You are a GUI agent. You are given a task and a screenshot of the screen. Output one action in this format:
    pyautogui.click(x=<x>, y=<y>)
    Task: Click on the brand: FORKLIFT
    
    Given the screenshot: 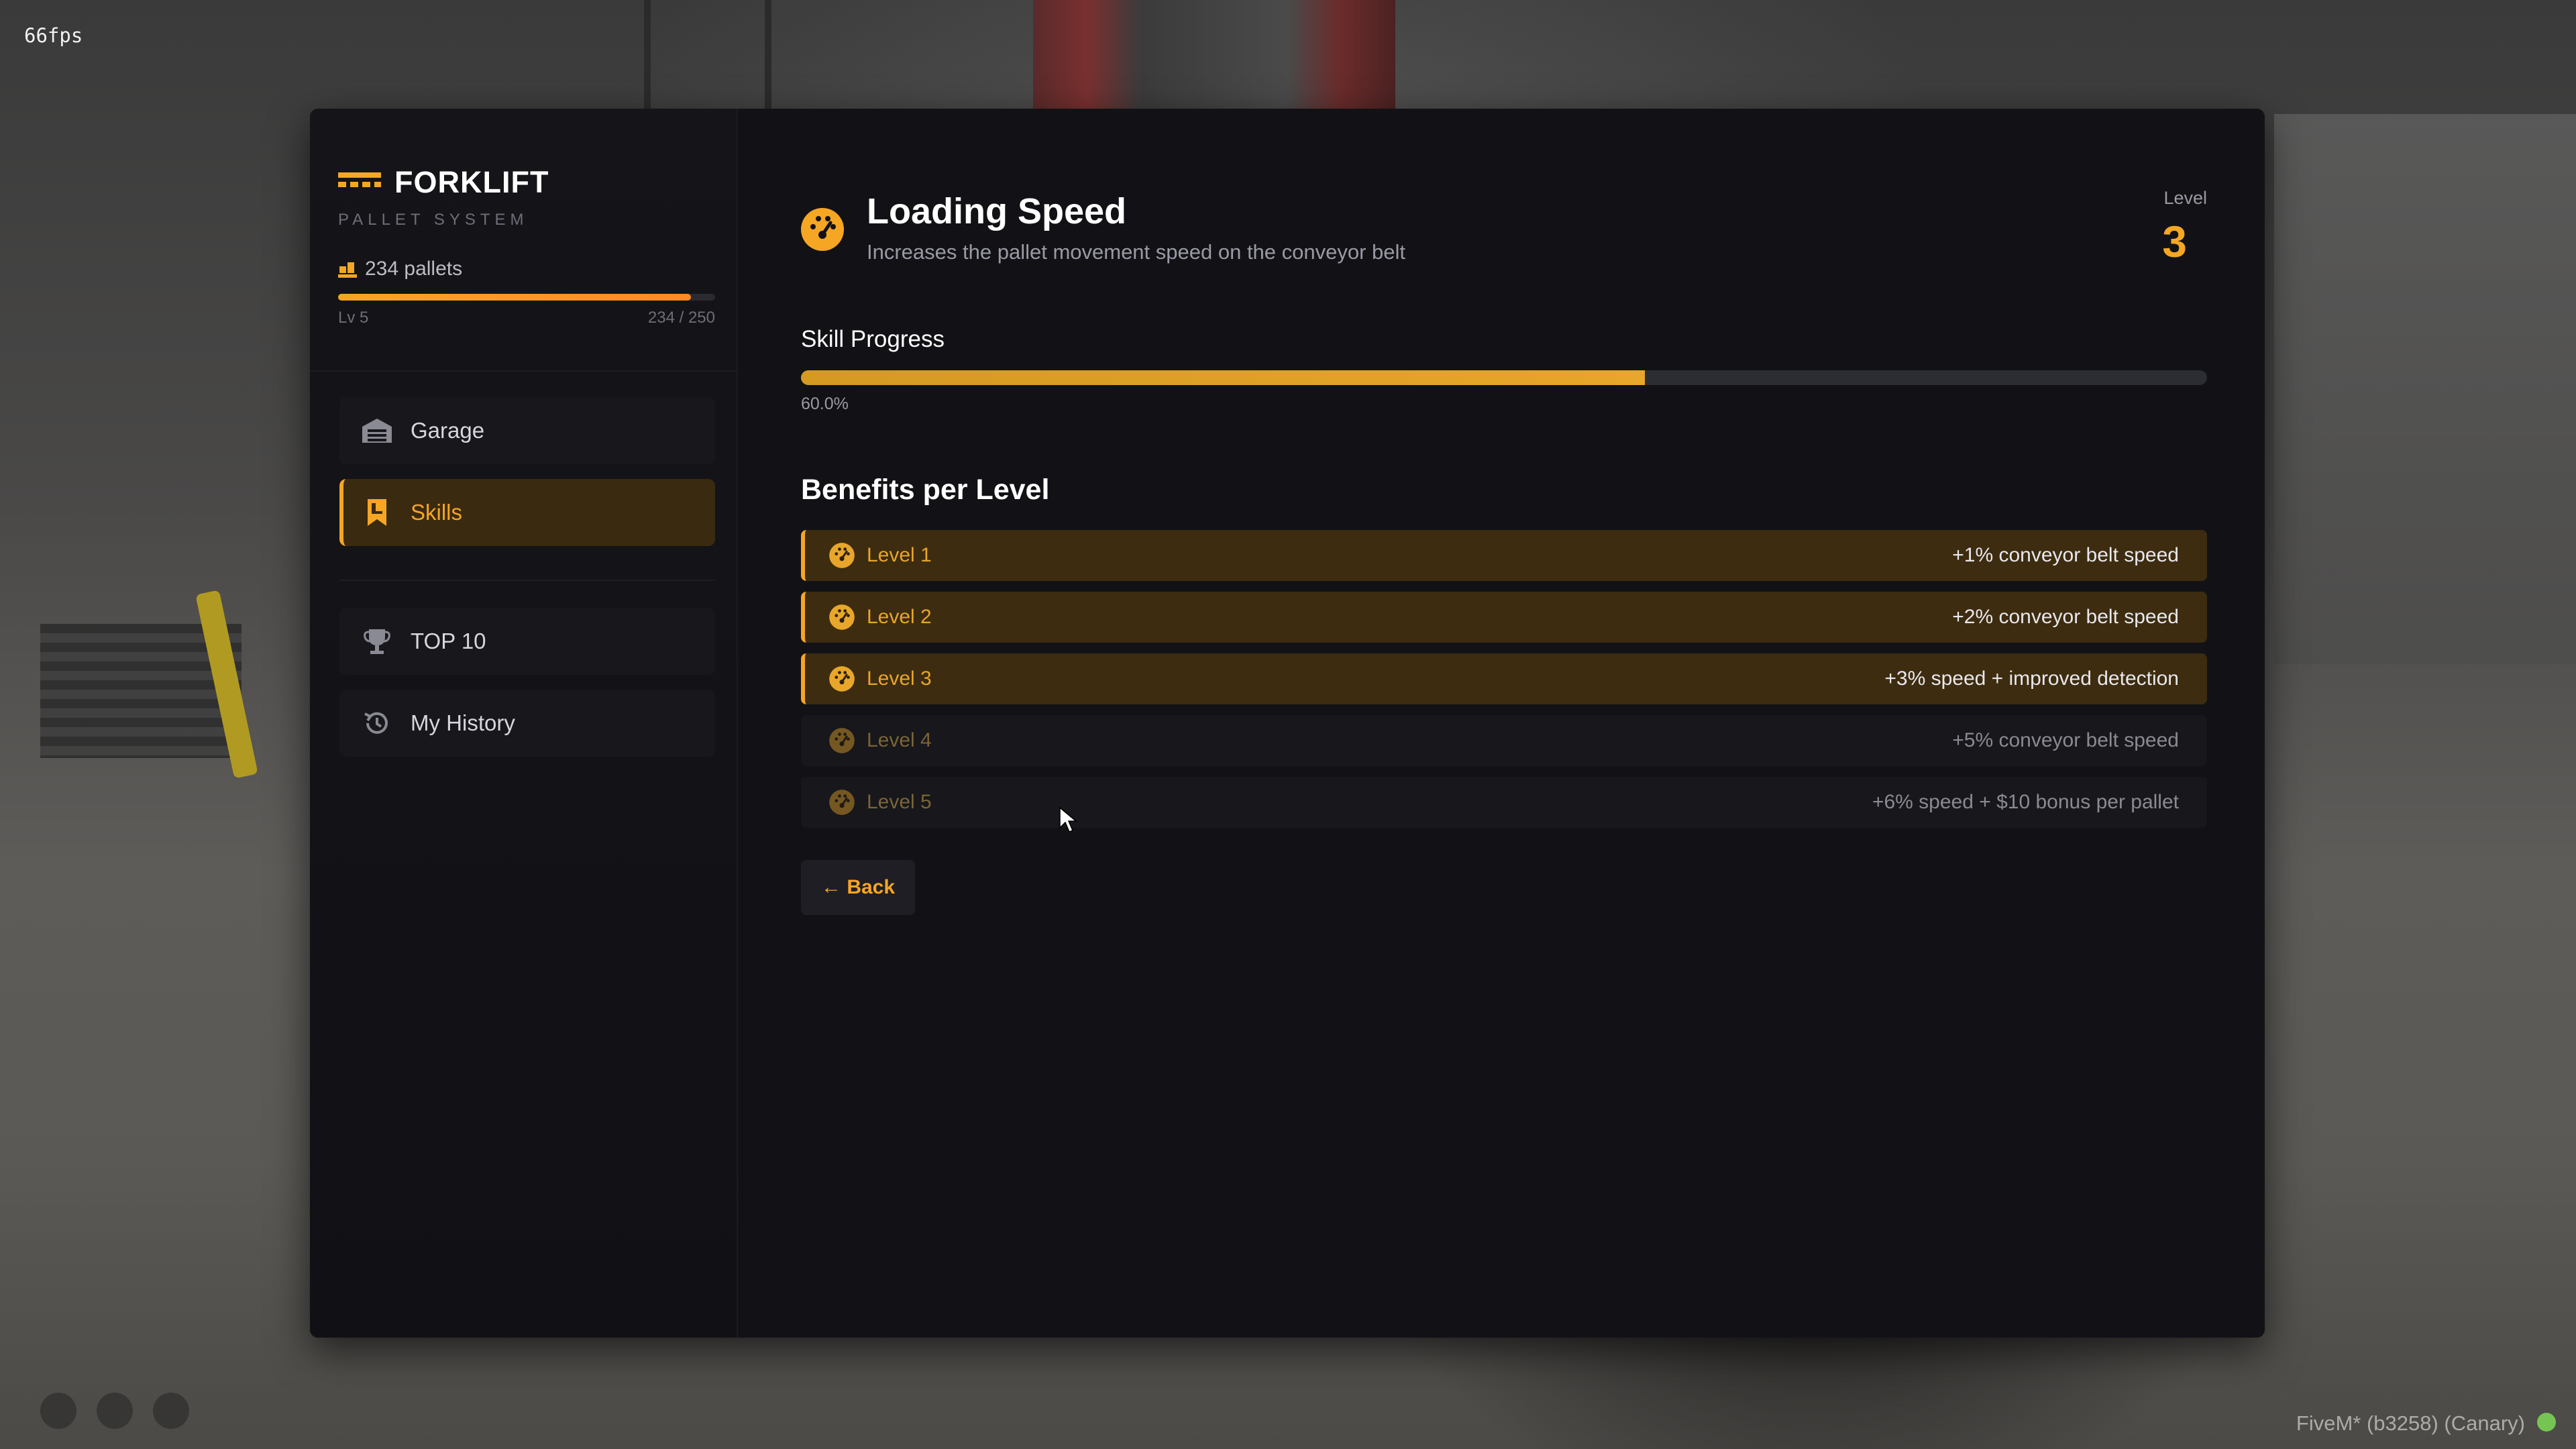 What is the action you would take?
    pyautogui.click(x=443, y=182)
    